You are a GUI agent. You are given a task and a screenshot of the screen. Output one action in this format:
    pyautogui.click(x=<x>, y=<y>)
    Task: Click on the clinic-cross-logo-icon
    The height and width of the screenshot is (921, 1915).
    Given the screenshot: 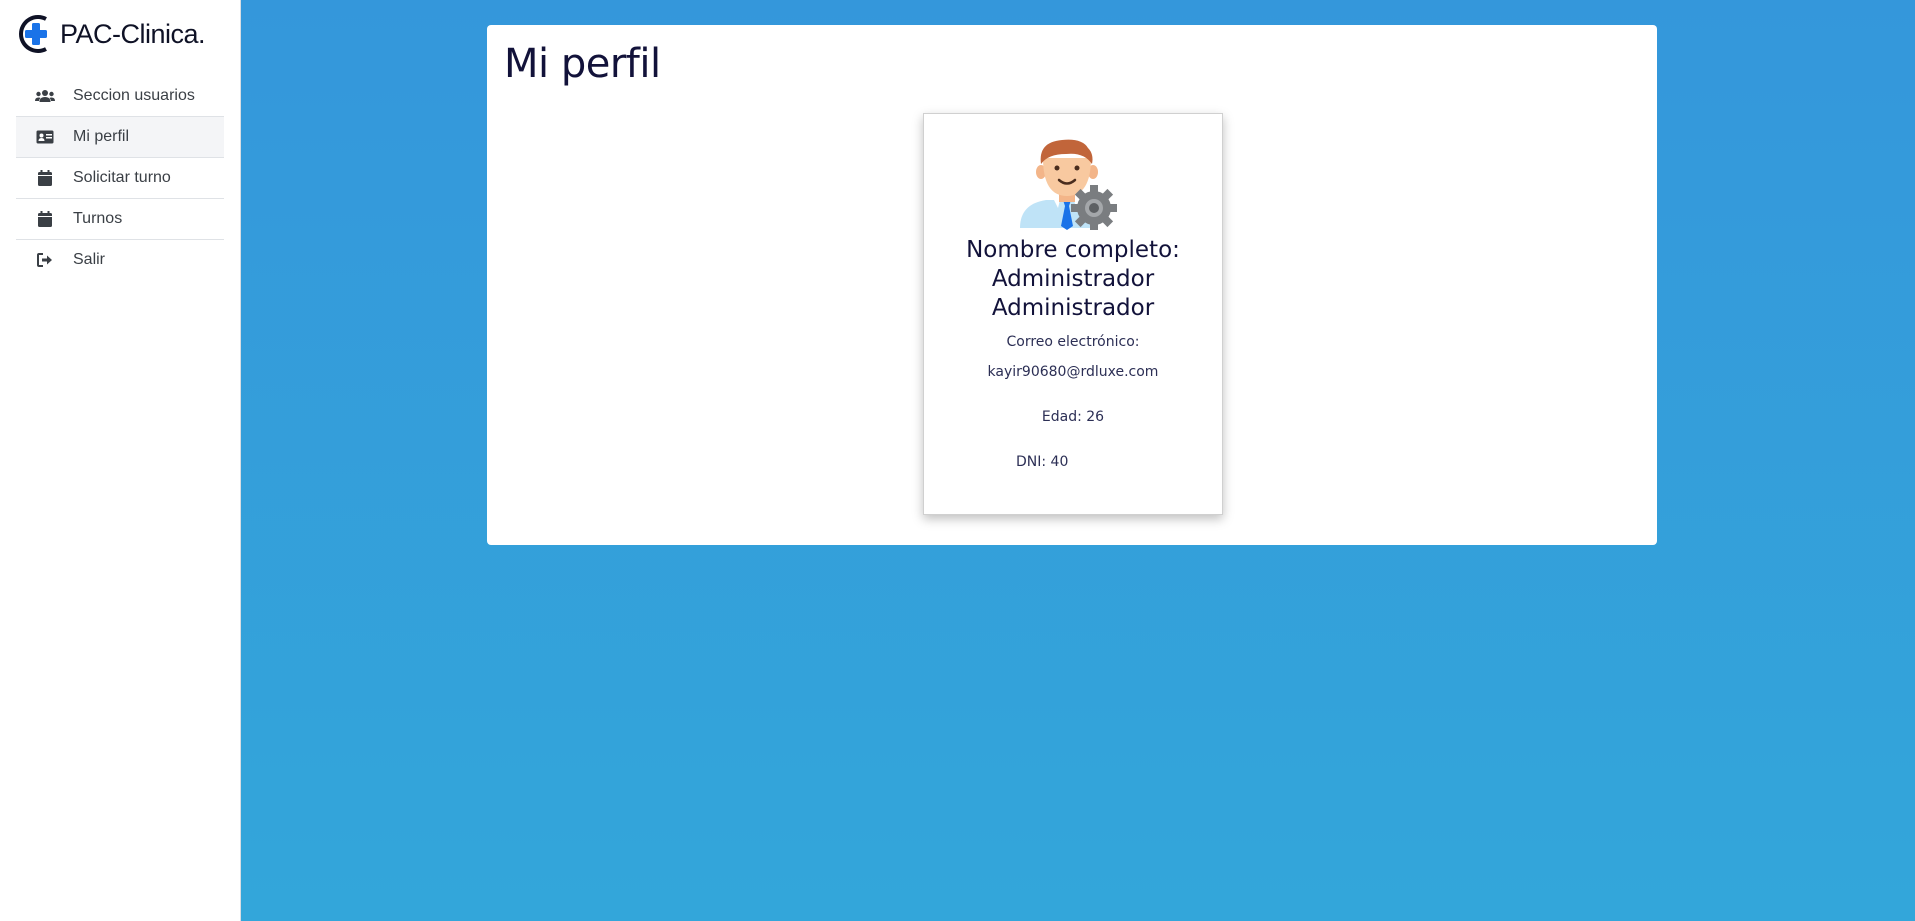 What is the action you would take?
    pyautogui.click(x=35, y=34)
    